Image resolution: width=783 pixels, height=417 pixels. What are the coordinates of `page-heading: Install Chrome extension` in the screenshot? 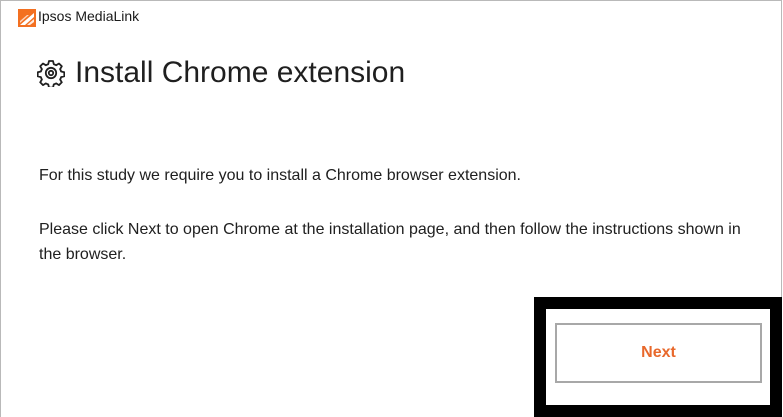 It's located at (221, 73).